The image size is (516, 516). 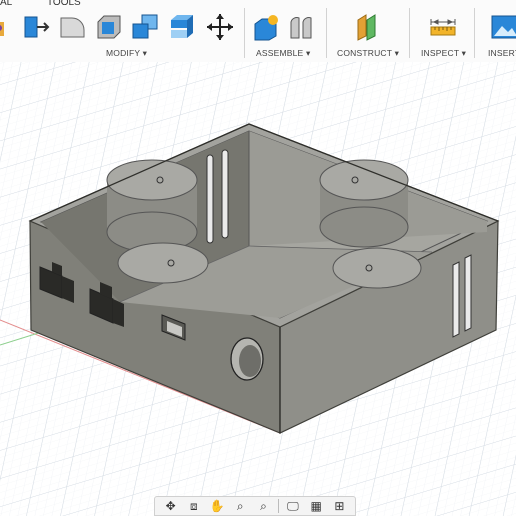 What do you see at coordinates (152, 206) in the screenshot?
I see `standoff-back-left` at bounding box center [152, 206].